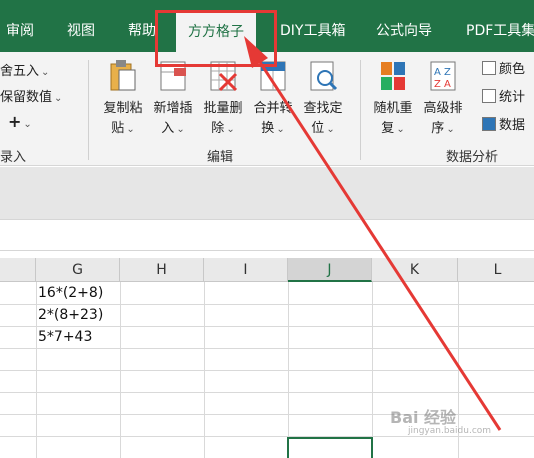 The image size is (534, 458). What do you see at coordinates (423, 417) in the screenshot?
I see `baidu-watermark: Bai 经验` at bounding box center [423, 417].